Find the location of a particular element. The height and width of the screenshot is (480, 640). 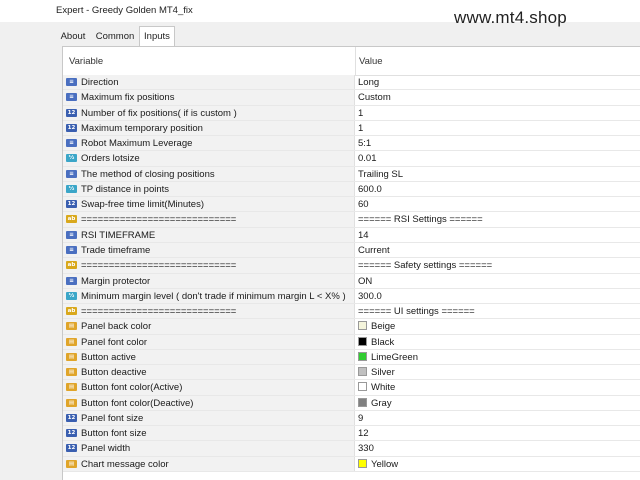

column-header-variable: Variable is located at coordinates (86, 61).